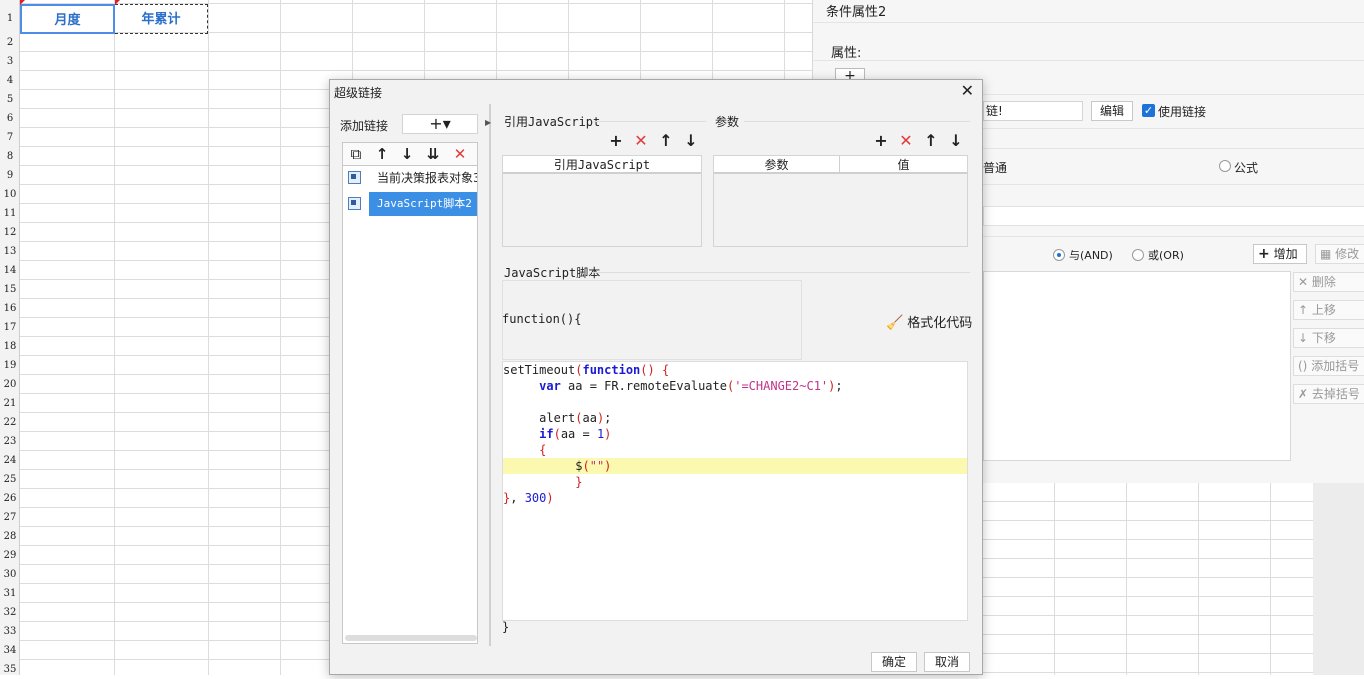 The width and height of the screenshot is (1364, 679). I want to click on cell-a1: 月度, so click(67, 19).